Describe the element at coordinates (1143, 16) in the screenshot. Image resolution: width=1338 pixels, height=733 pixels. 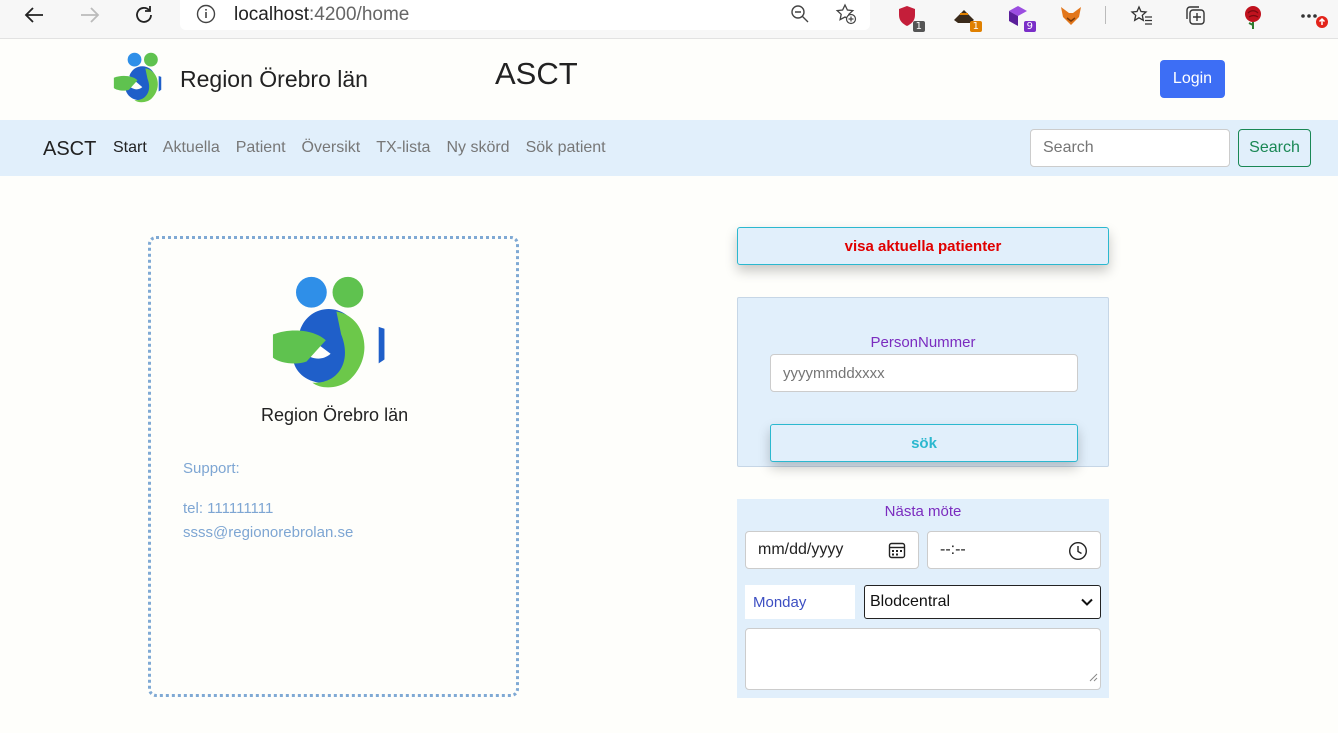
I see `favorites-icon` at that location.